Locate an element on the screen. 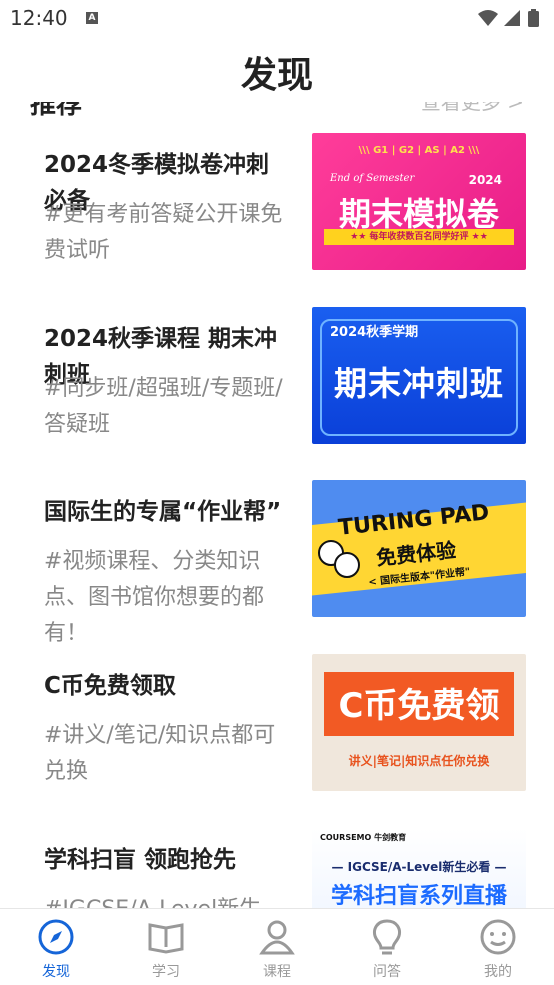 This screenshot has width=554, height=985. card-description: #IGCSE/A-Level新生 is located at coordinates (166, 900).